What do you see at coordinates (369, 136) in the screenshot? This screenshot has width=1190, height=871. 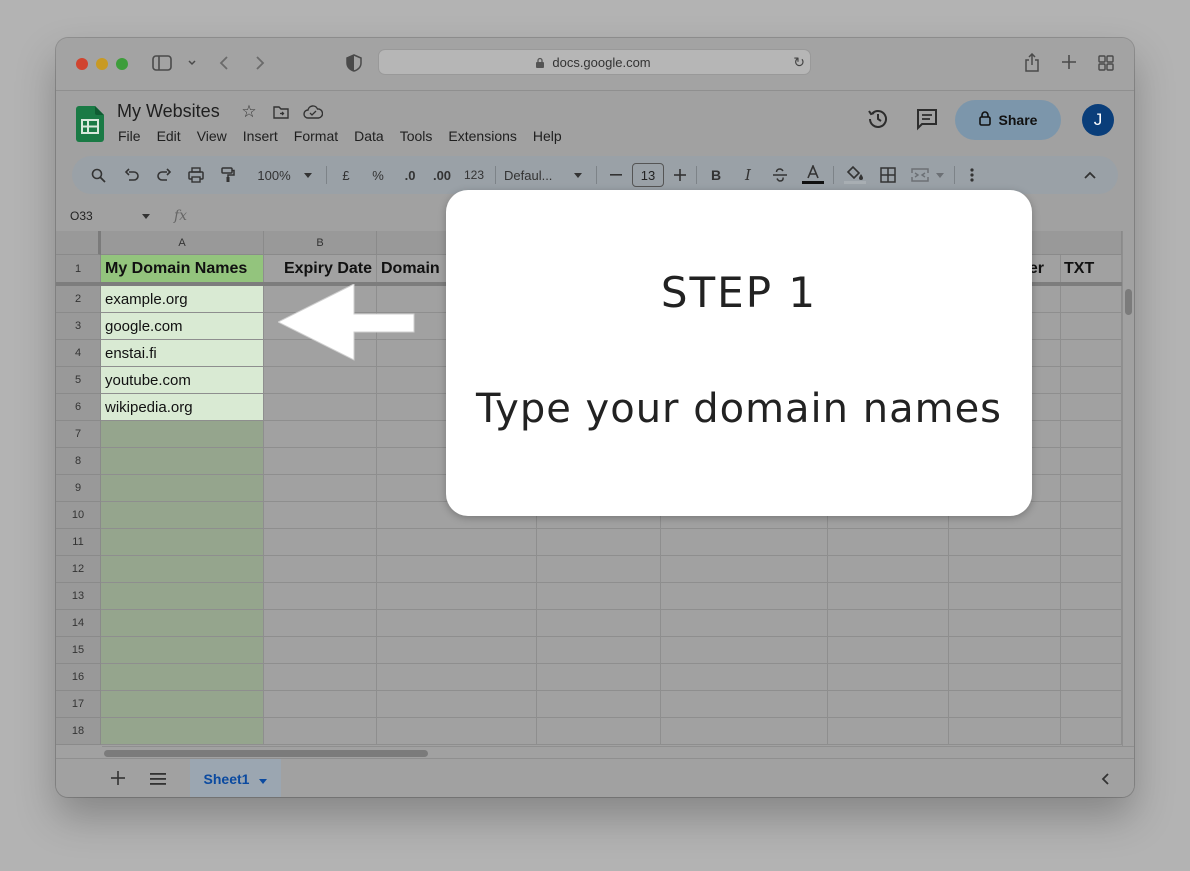 I see `menu-data: Data` at bounding box center [369, 136].